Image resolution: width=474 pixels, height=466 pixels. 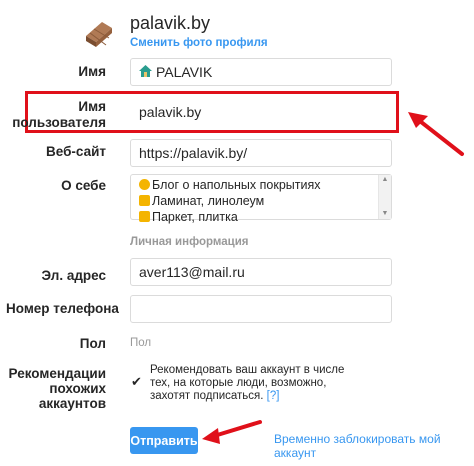 What do you see at coordinates (164, 440) in the screenshot?
I see `submit-button: Отправить` at bounding box center [164, 440].